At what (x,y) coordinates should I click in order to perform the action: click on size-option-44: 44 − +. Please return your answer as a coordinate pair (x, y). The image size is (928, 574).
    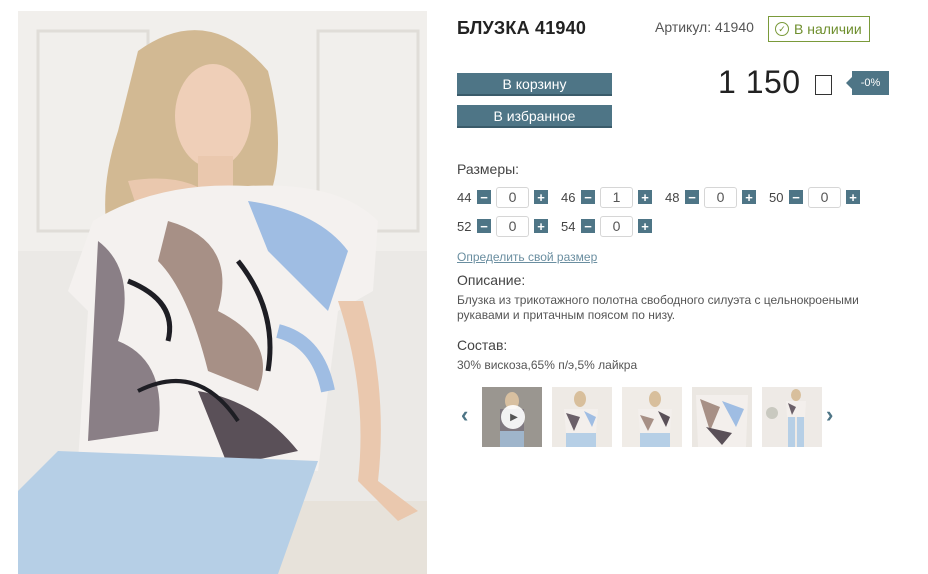
    Looking at the image, I should click on (502, 197).